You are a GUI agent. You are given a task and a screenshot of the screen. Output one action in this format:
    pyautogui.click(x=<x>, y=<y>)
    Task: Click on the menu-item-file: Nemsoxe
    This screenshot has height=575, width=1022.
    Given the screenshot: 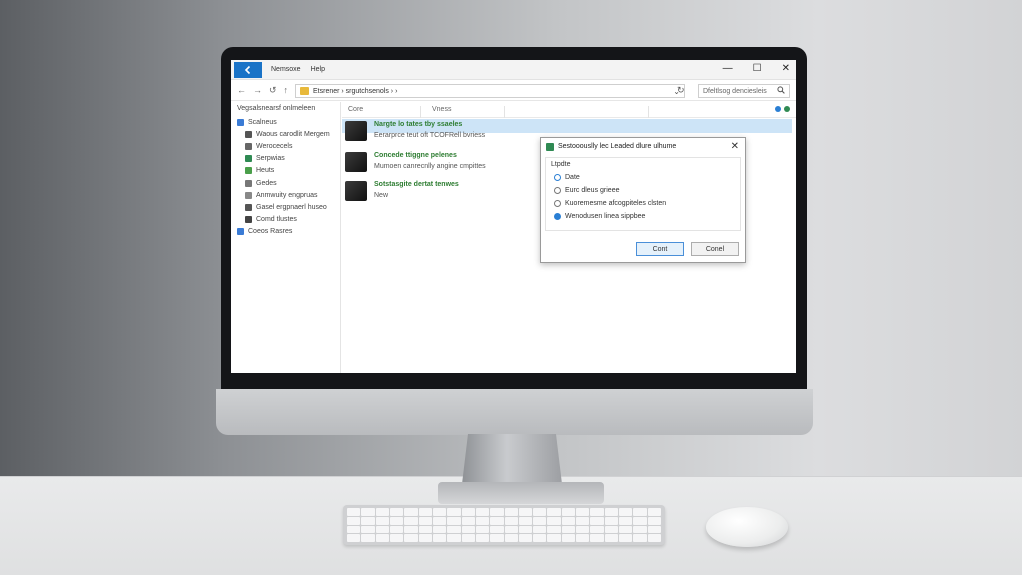 What is the action you would take?
    pyautogui.click(x=286, y=69)
    